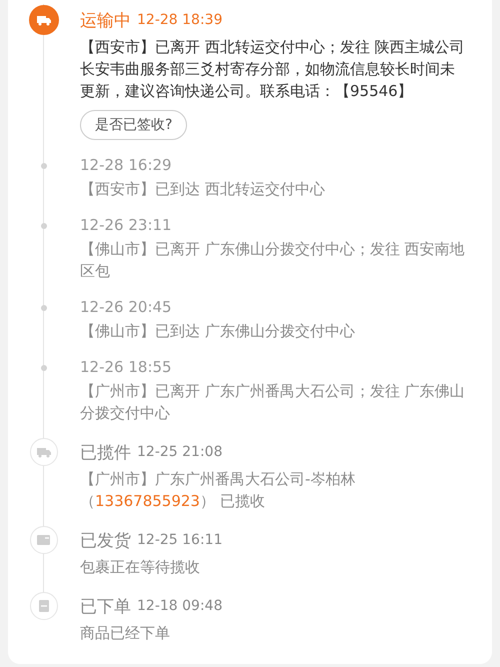 The image size is (500, 667). I want to click on timestamp: 12-25 21:08, so click(179, 452).